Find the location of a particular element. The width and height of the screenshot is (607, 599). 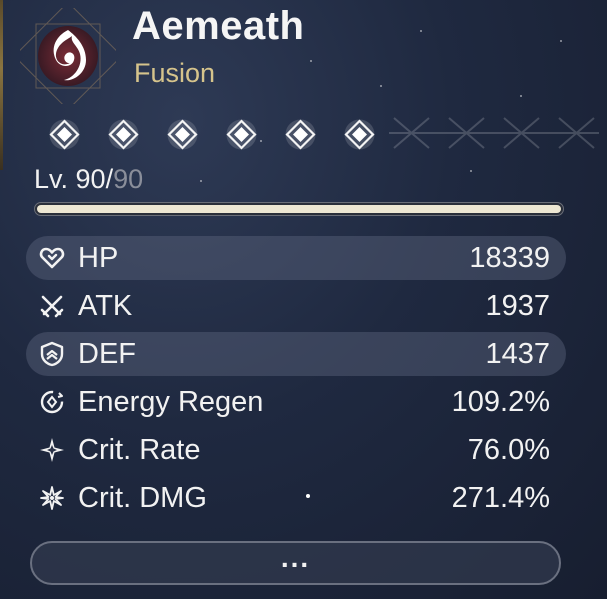

stat-value: 109.2% is located at coordinates (500, 401).